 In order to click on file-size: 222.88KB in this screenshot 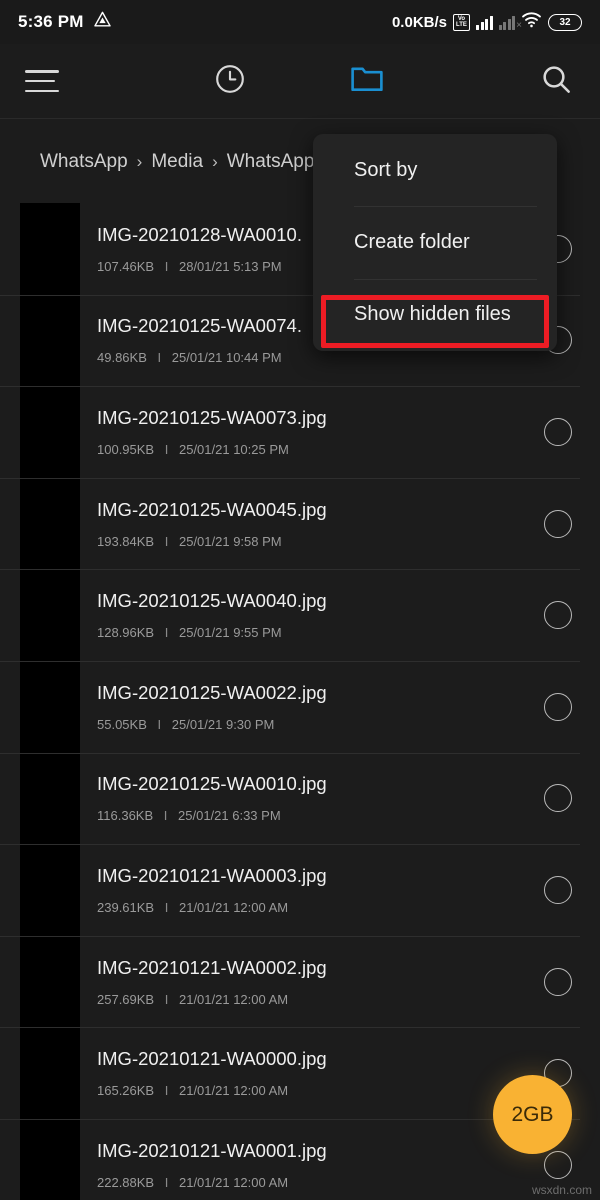, I will do `click(126, 1182)`.